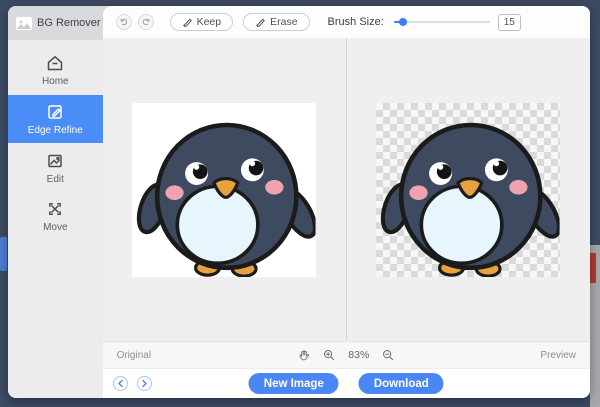 This screenshot has height=407, width=600. Describe the element at coordinates (69, 23) in the screenshot. I see `app-title: BG Remover` at that location.